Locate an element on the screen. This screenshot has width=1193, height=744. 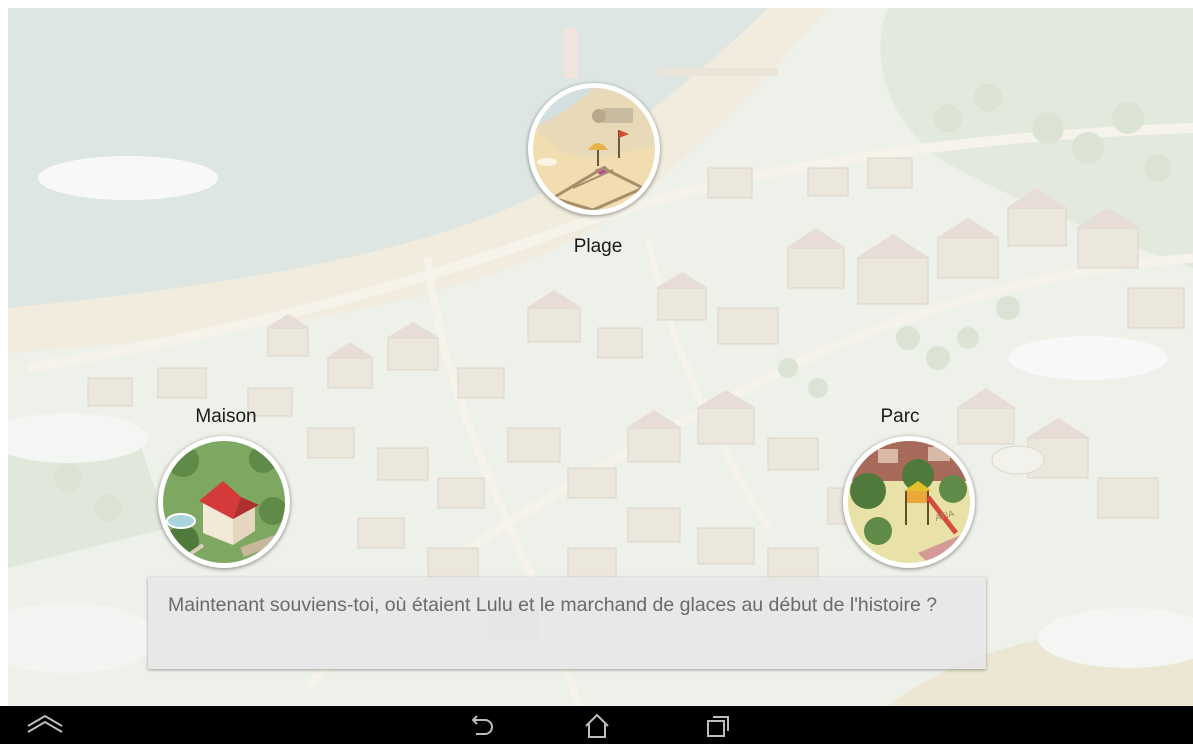
hide-bar-button is located at coordinates (45, 725).